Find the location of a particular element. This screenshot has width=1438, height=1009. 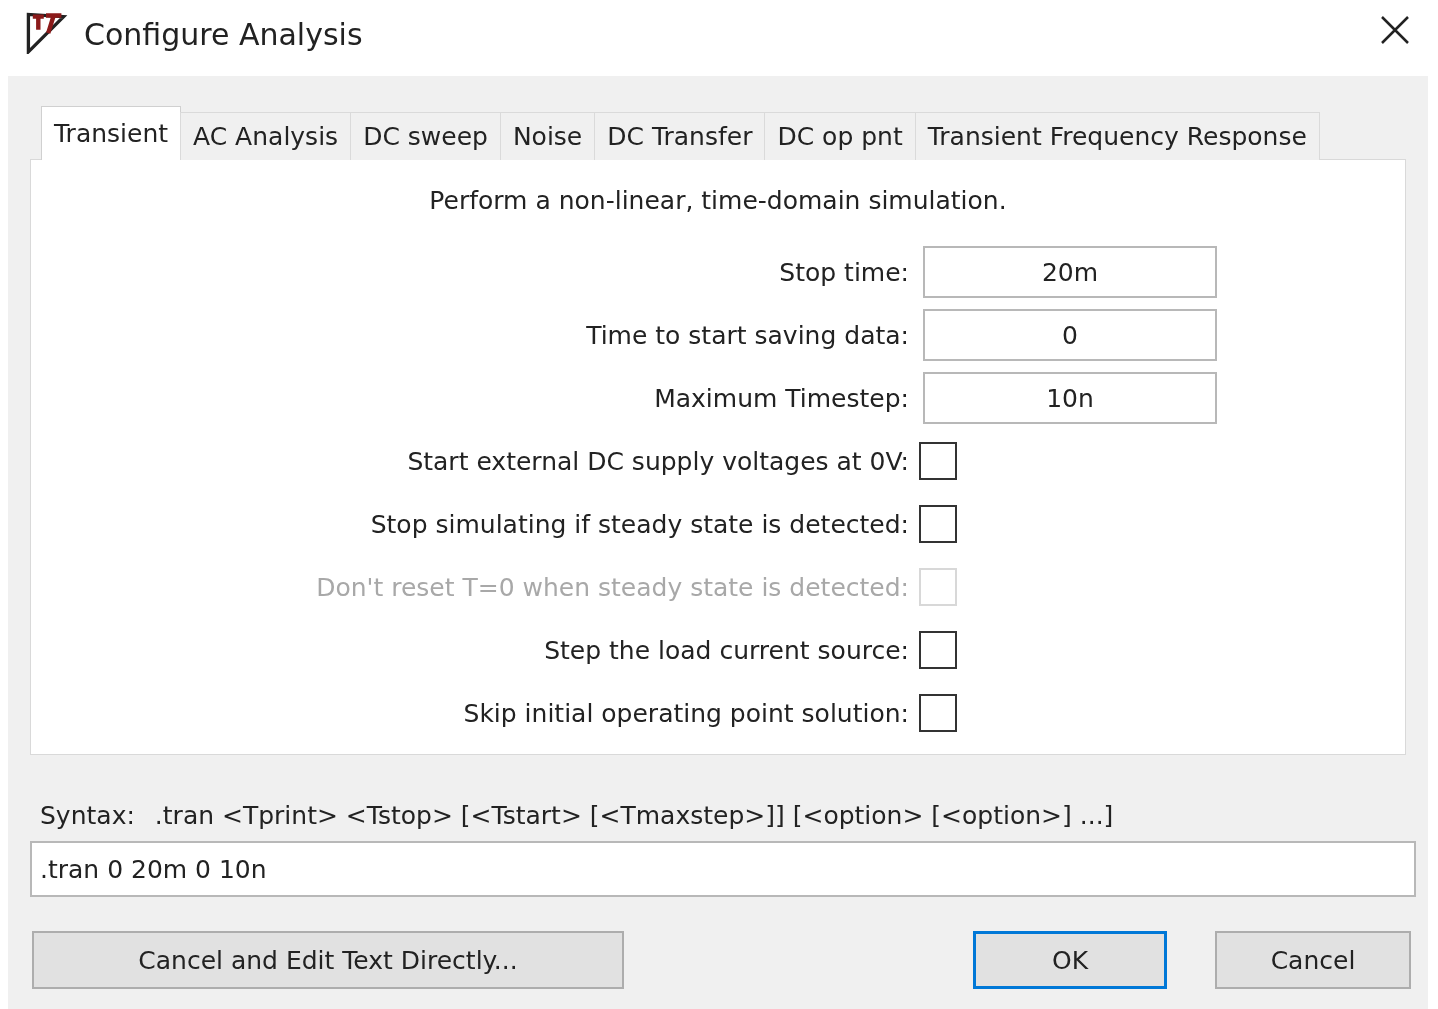

syntax-text: .tran <Tprint> <Tstop> [<Tstart> [<Tmaxstep>]] [<option> [<option>] ...] is located at coordinates (634, 816).